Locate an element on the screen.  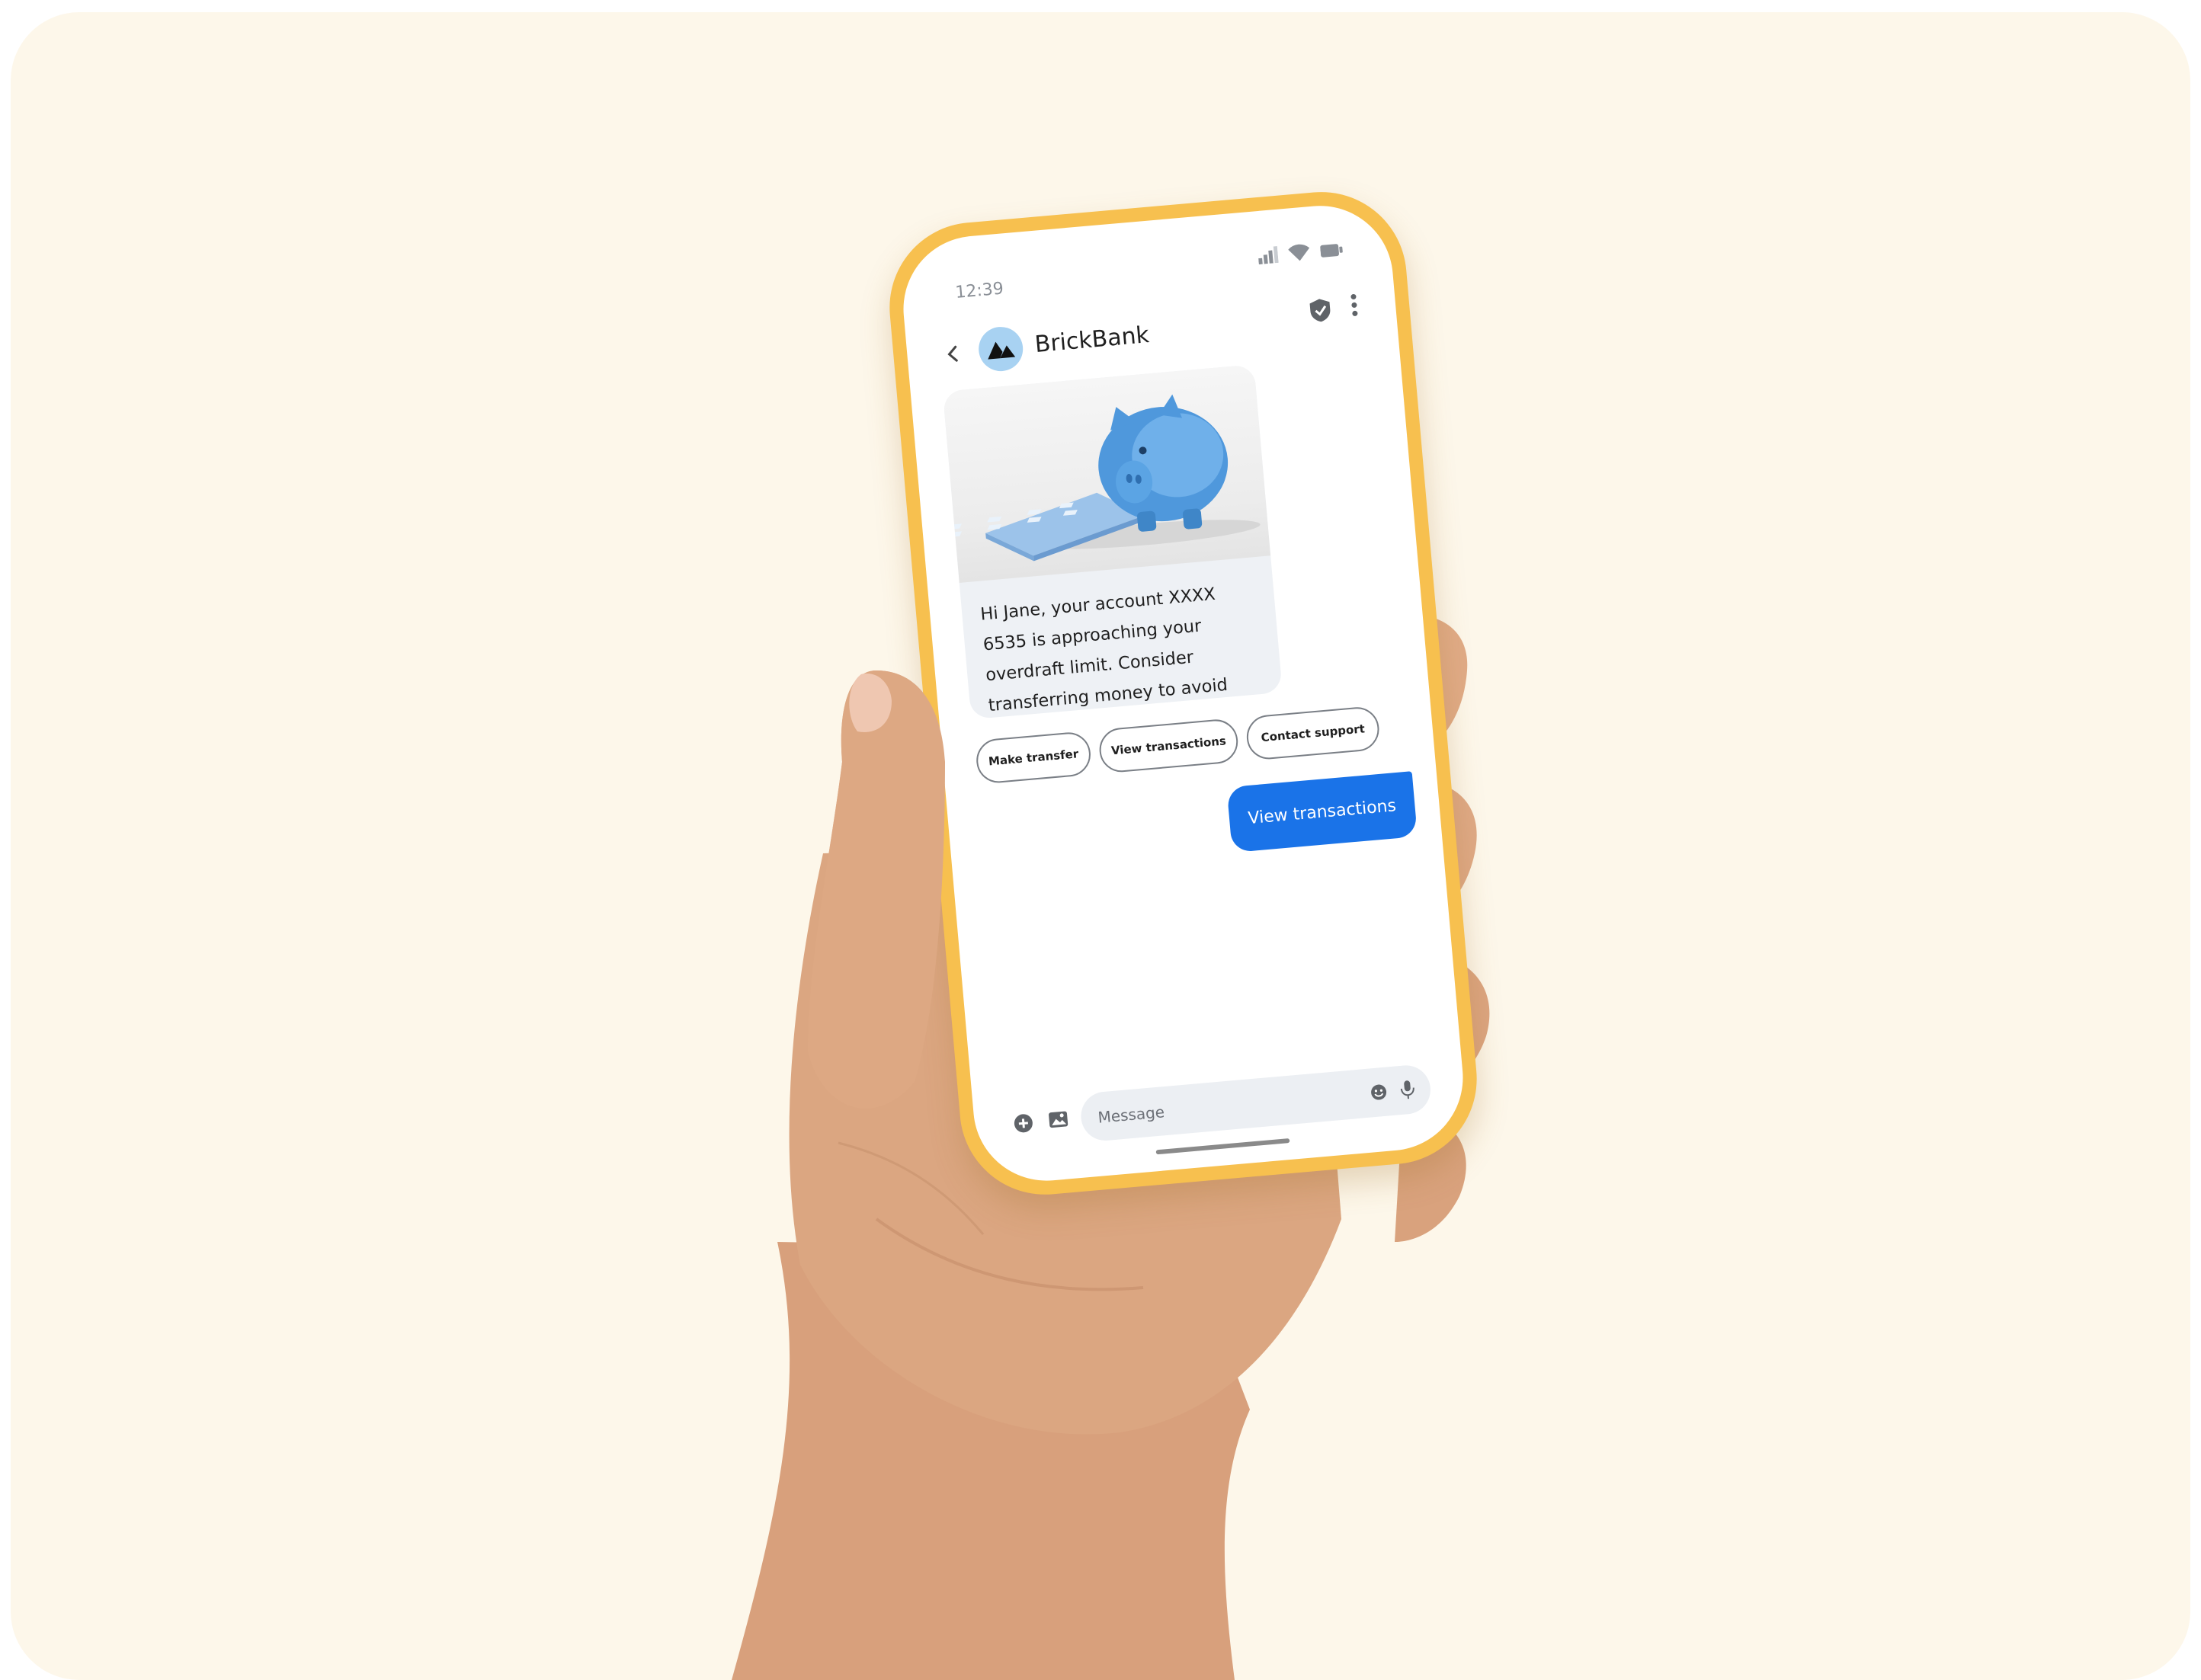
mic-icon is located at coordinates (1408, 1089).